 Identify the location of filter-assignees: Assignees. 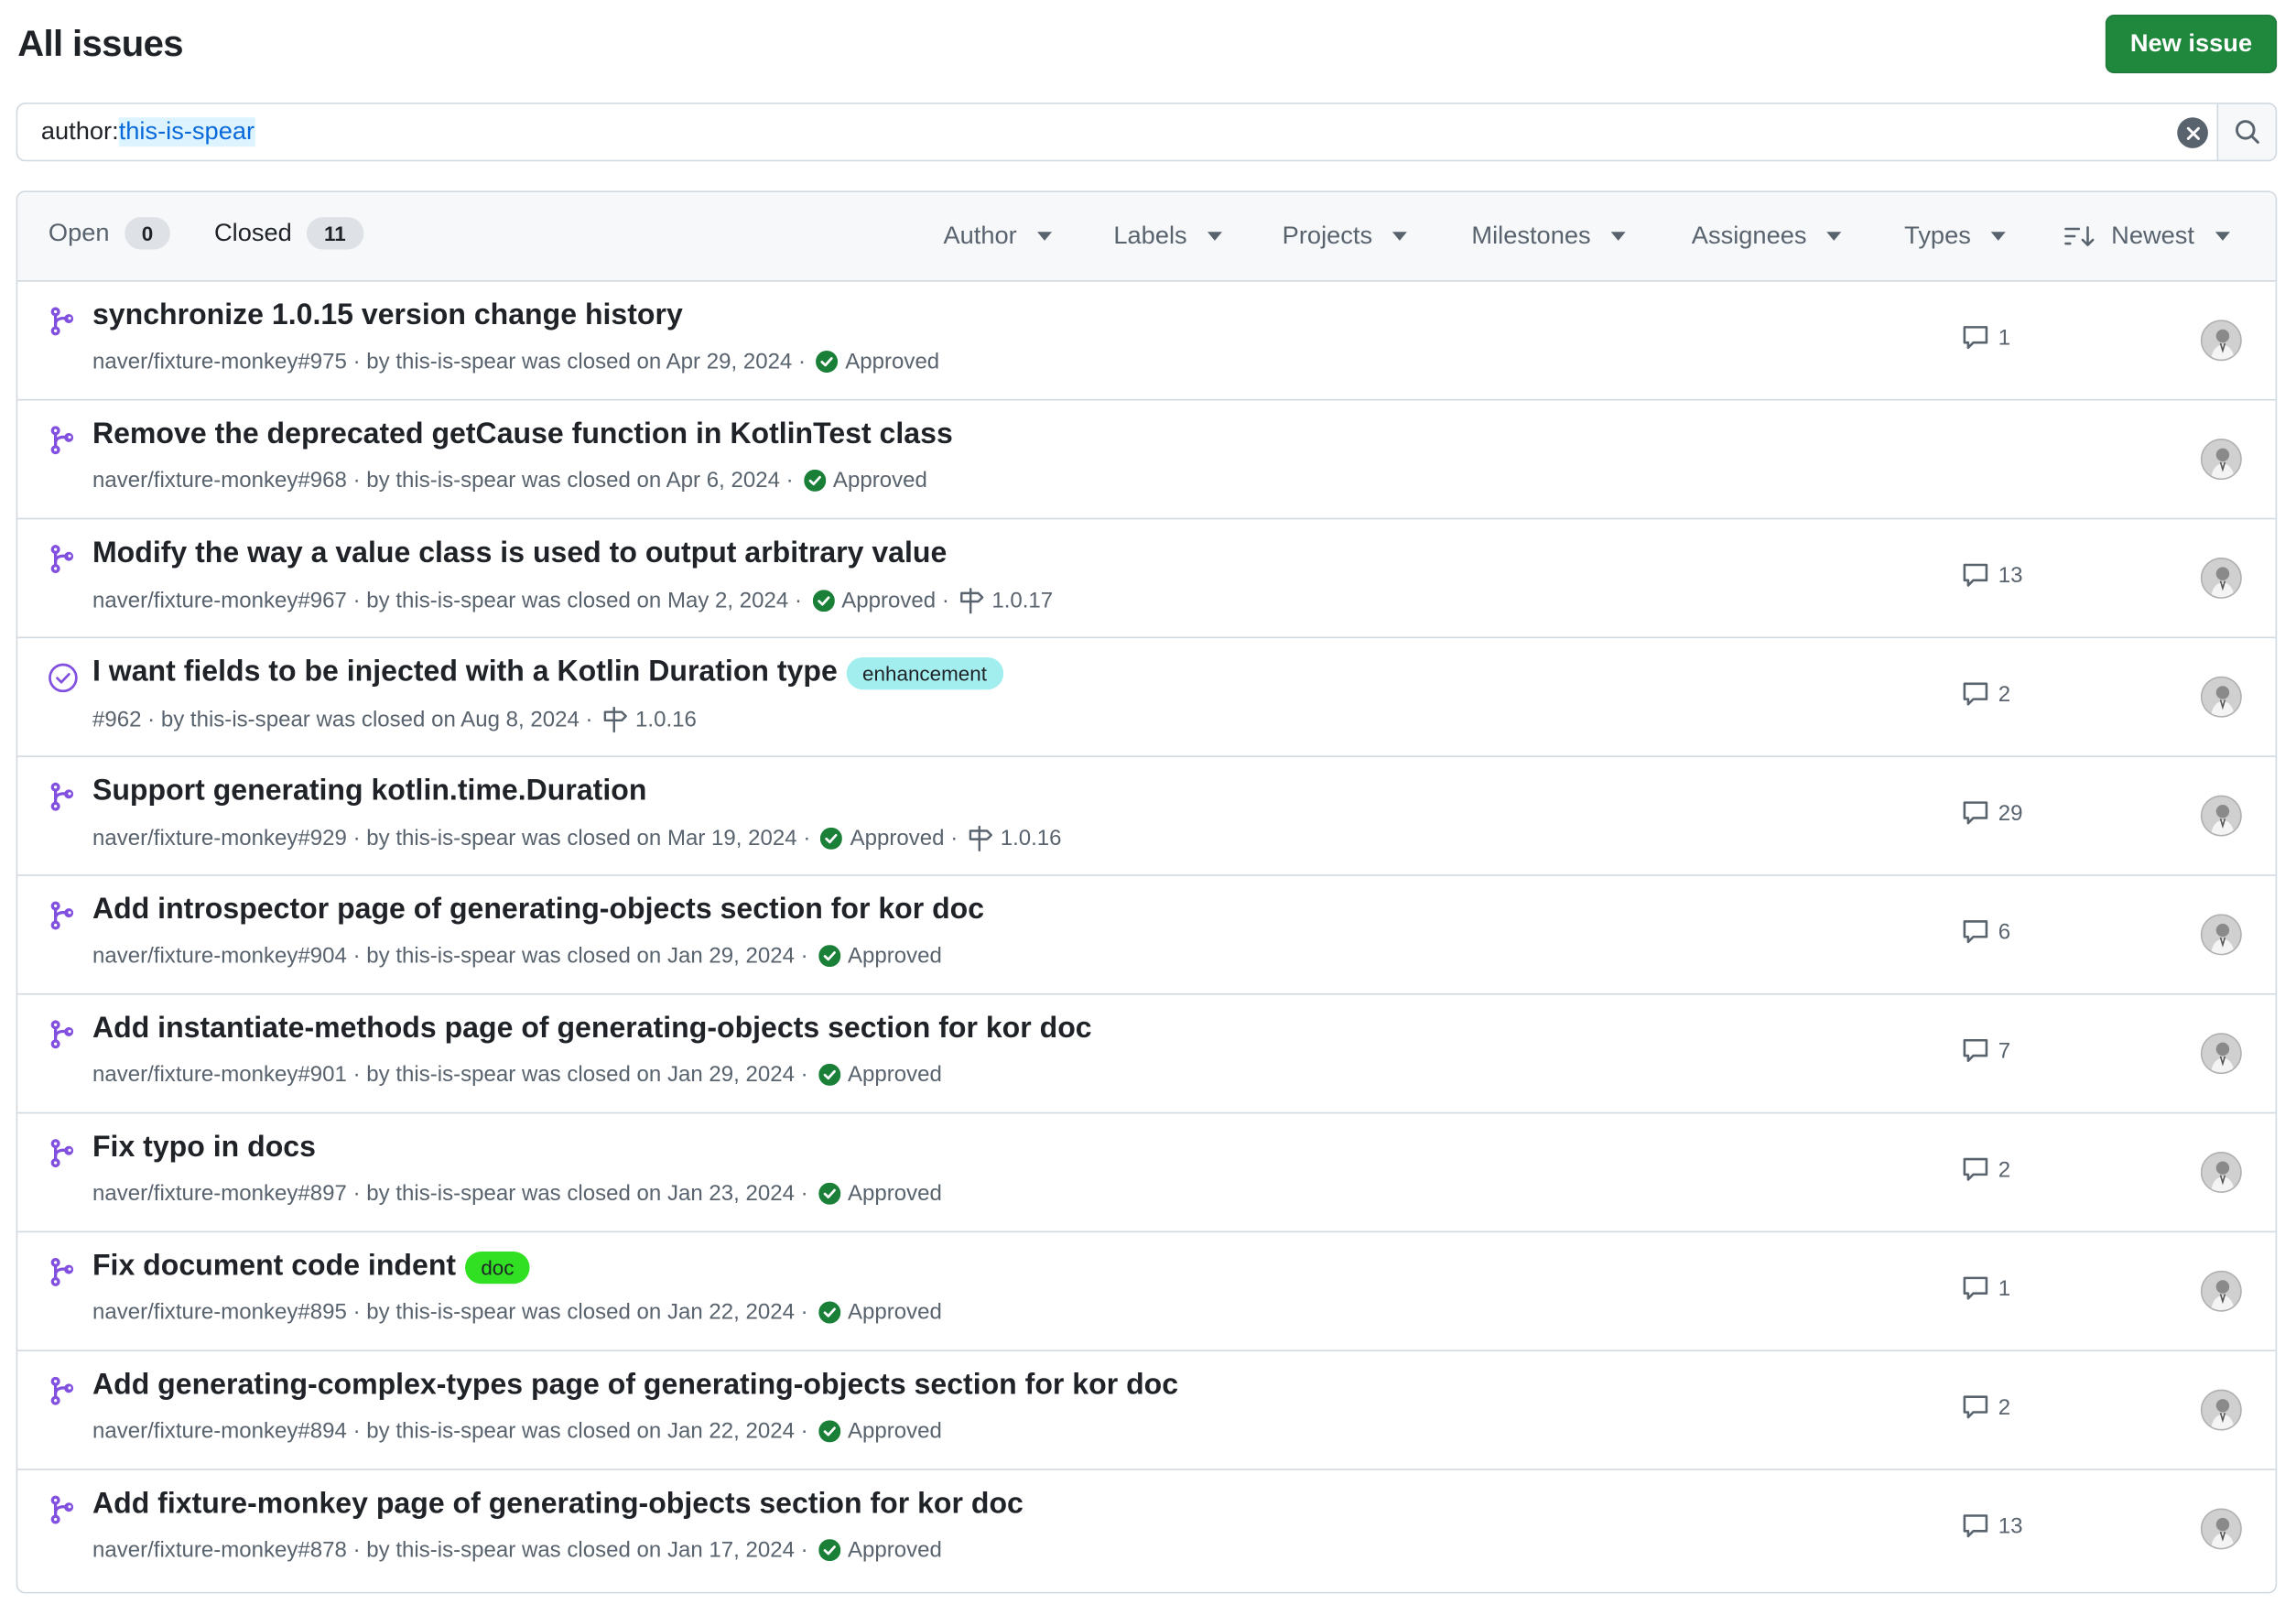
(1767, 236).